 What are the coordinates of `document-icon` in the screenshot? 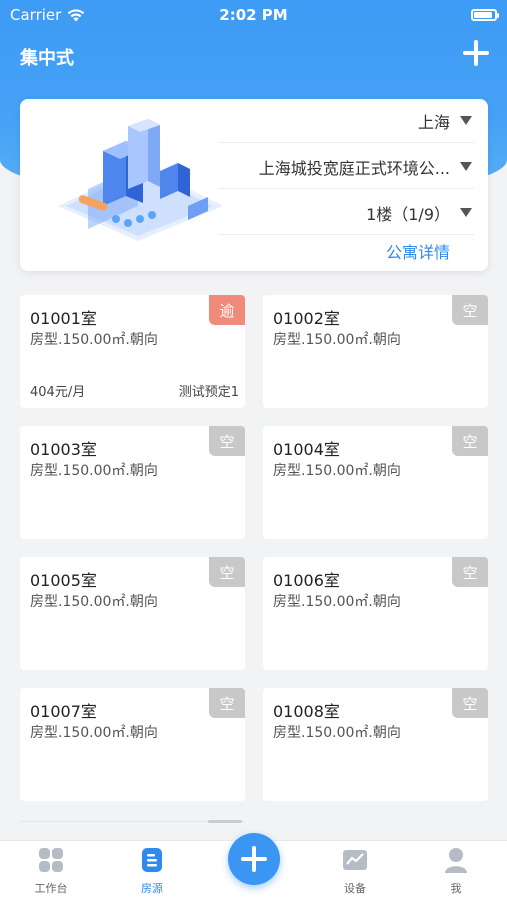 It's located at (152, 860).